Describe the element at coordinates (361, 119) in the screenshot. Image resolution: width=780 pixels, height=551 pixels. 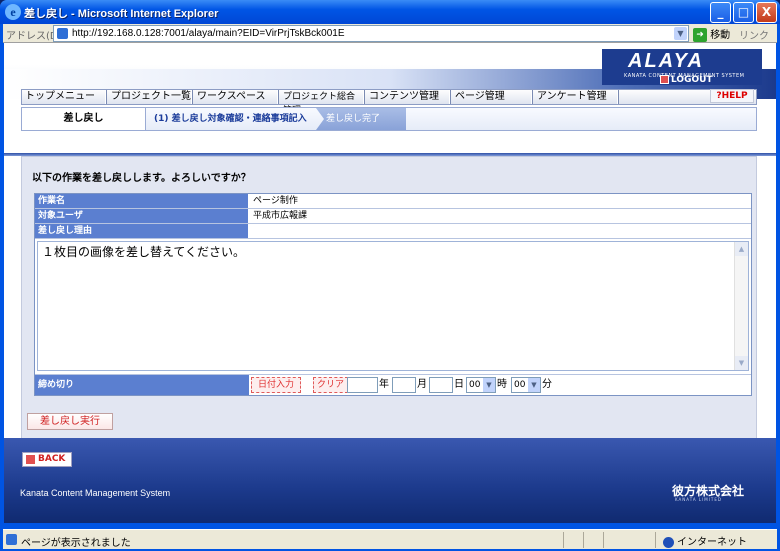
I see `breadcrumb-step-2: 差し戻し完了` at that location.